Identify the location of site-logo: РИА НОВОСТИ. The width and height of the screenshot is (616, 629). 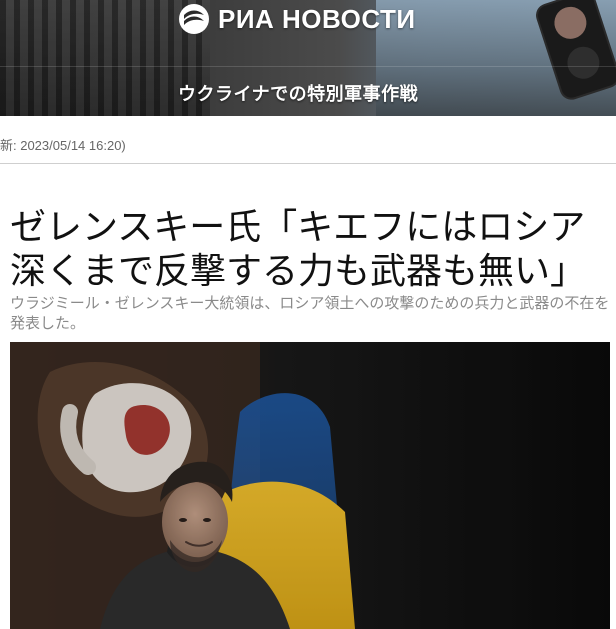
(297, 19).